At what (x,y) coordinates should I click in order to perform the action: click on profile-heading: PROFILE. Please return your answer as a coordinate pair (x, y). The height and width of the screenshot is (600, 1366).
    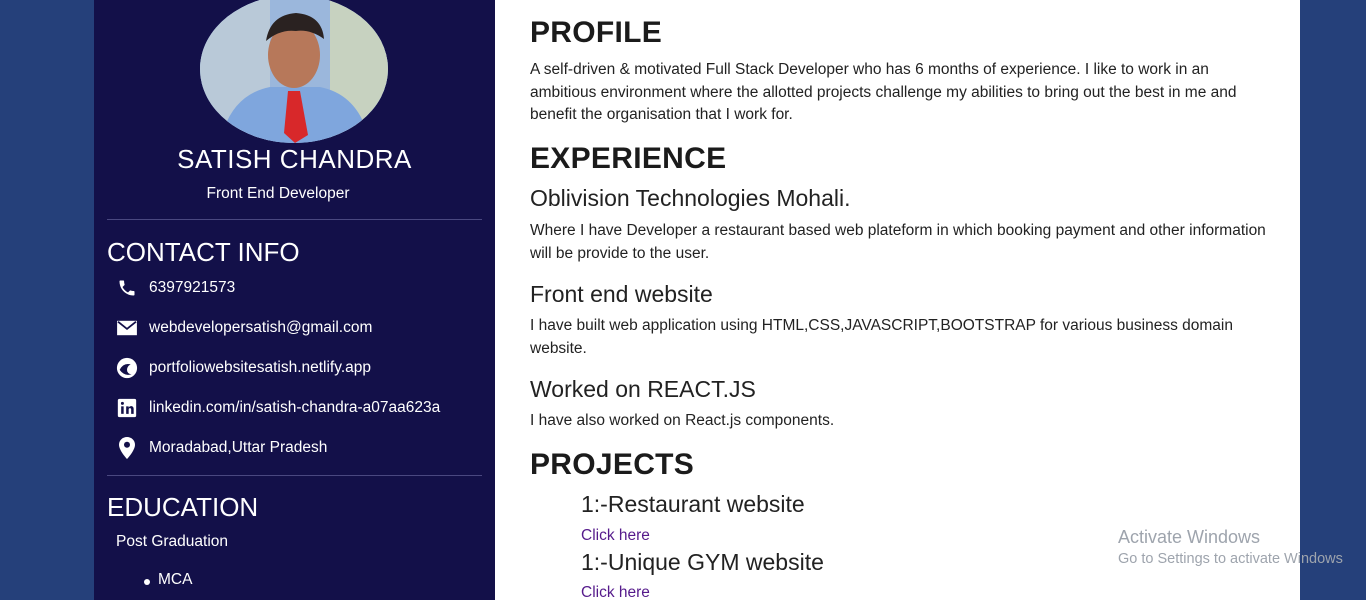
    Looking at the image, I should click on (596, 32).